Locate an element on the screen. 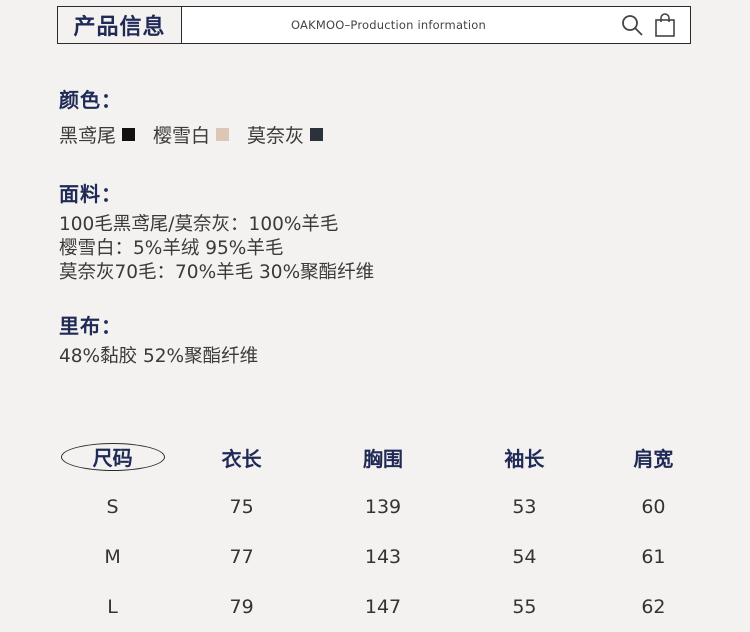 The image size is (750, 632). sleeve-cell: 54 is located at coordinates (524, 557).